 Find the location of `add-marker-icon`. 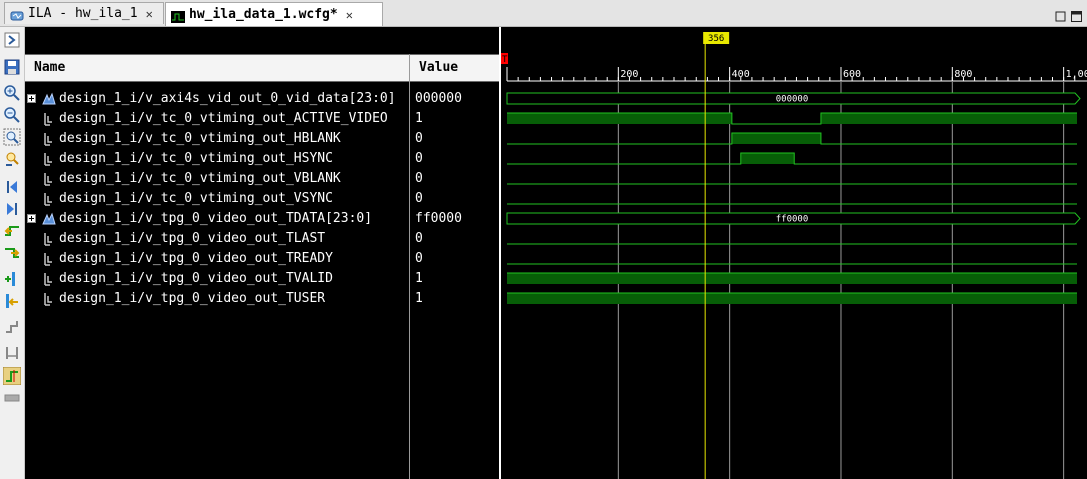

add-marker-icon is located at coordinates (12, 279).